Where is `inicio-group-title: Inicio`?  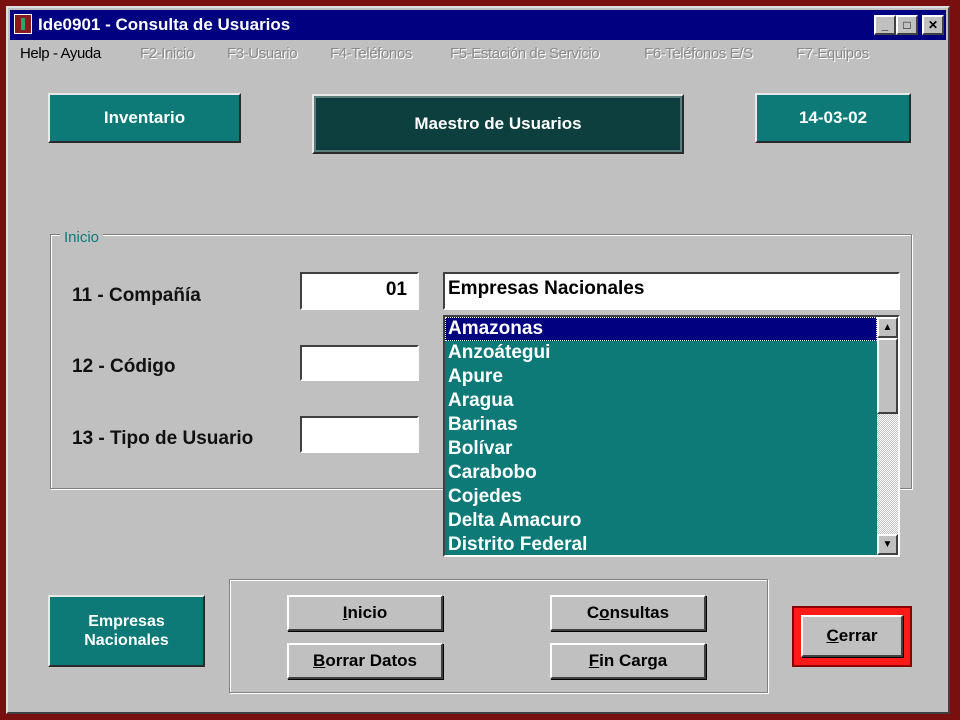
inicio-group-title: Inicio is located at coordinates (82, 237).